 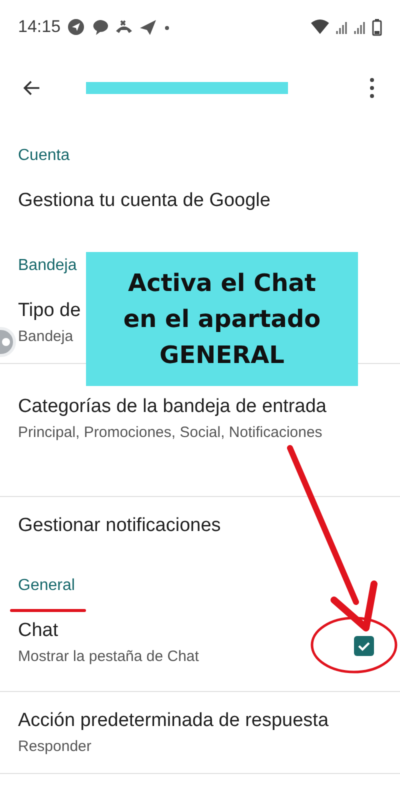 I want to click on setting-title: Categorías de la bandeja de entrada, so click(x=172, y=407).